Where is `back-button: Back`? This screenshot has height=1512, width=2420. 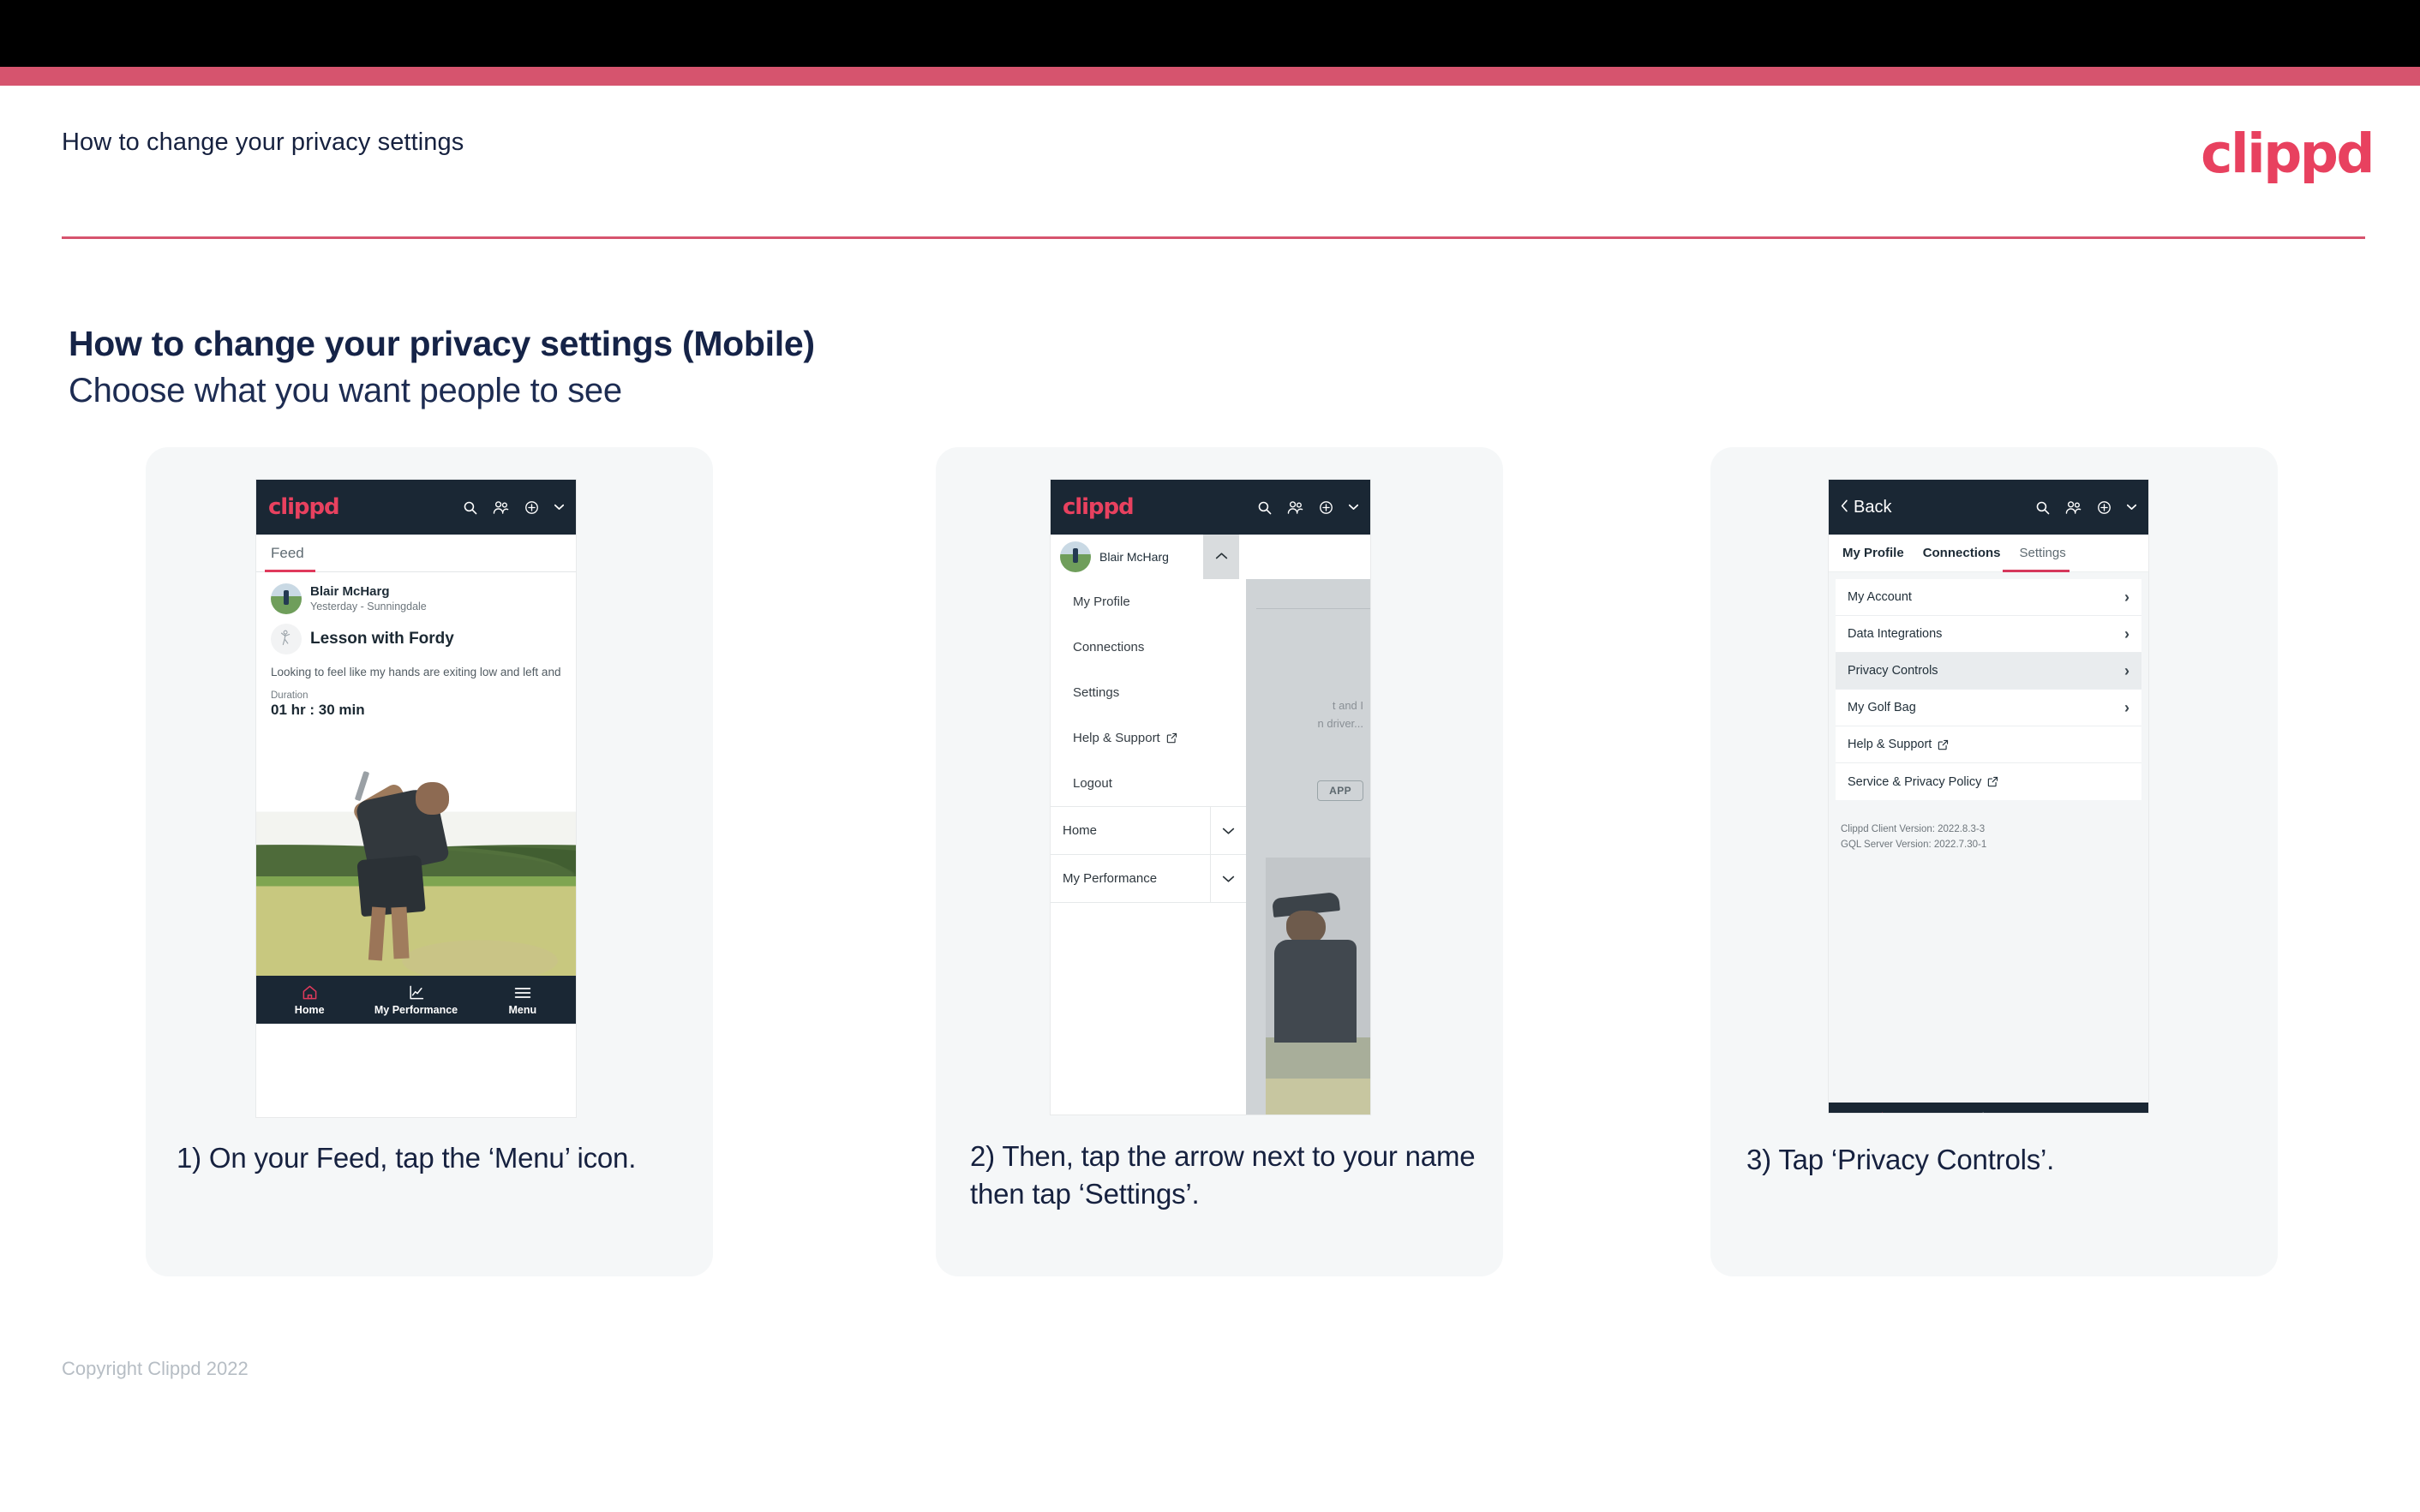 back-button: Back is located at coordinates (1866, 508).